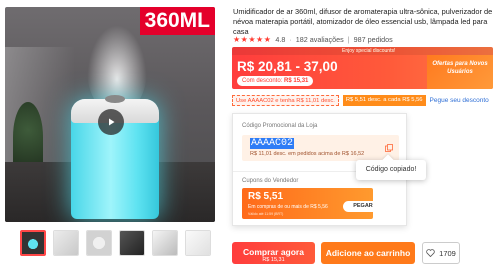  I want to click on buy-now-label: Comprar agora, so click(273, 251).